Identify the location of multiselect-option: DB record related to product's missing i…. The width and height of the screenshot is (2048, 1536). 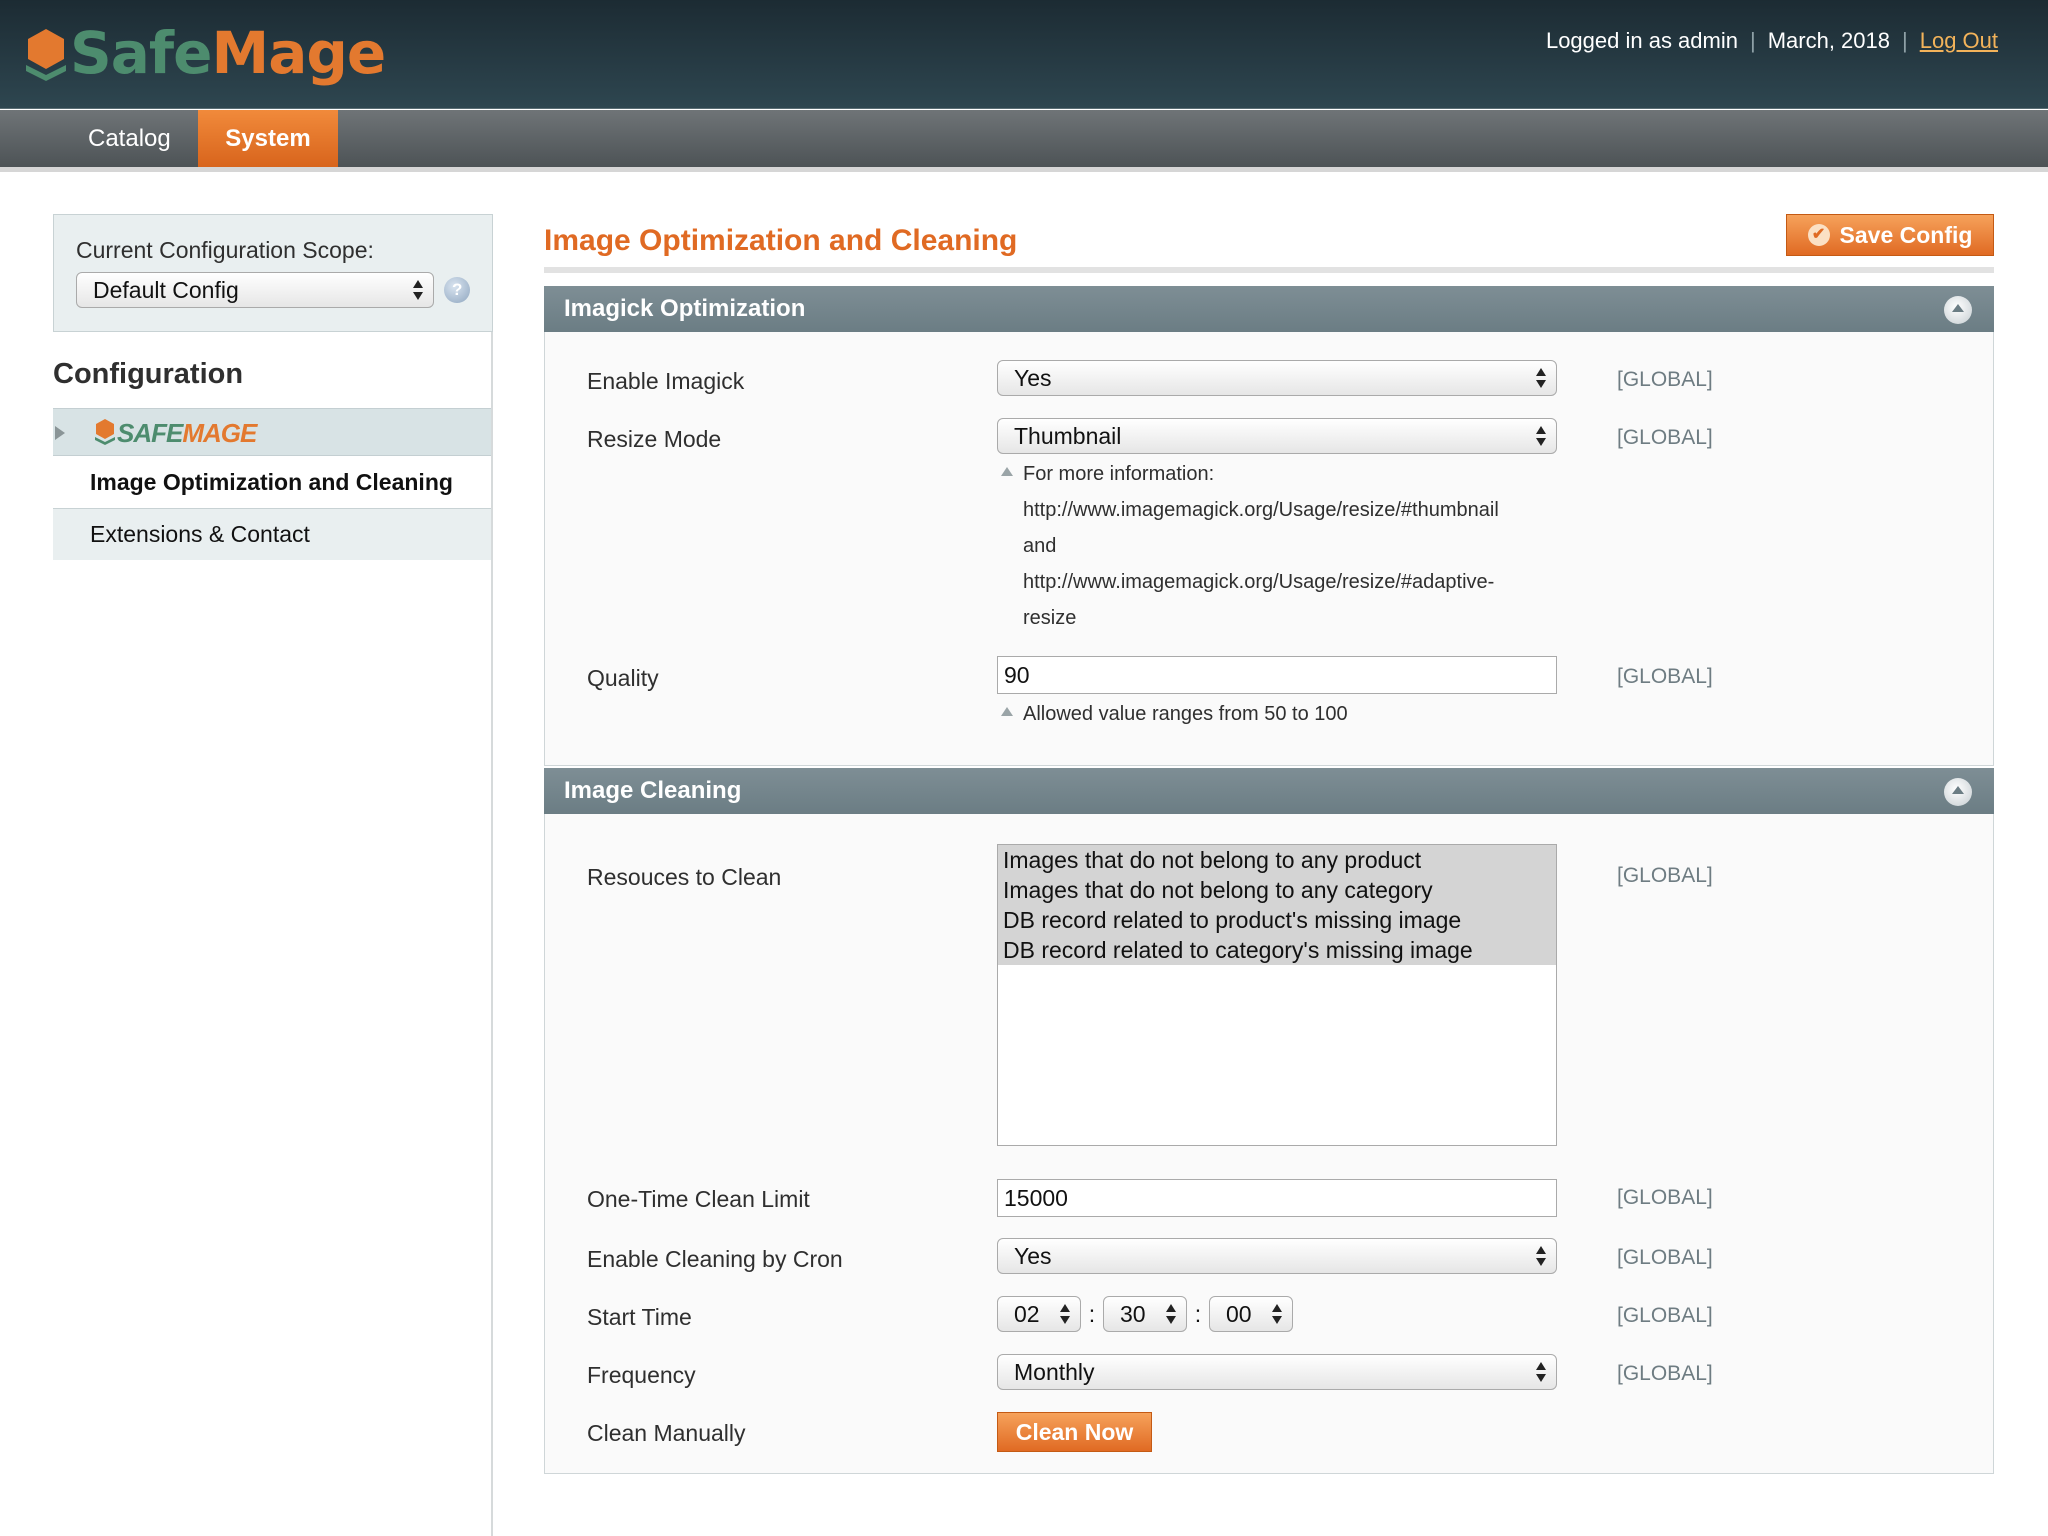
(1277, 920).